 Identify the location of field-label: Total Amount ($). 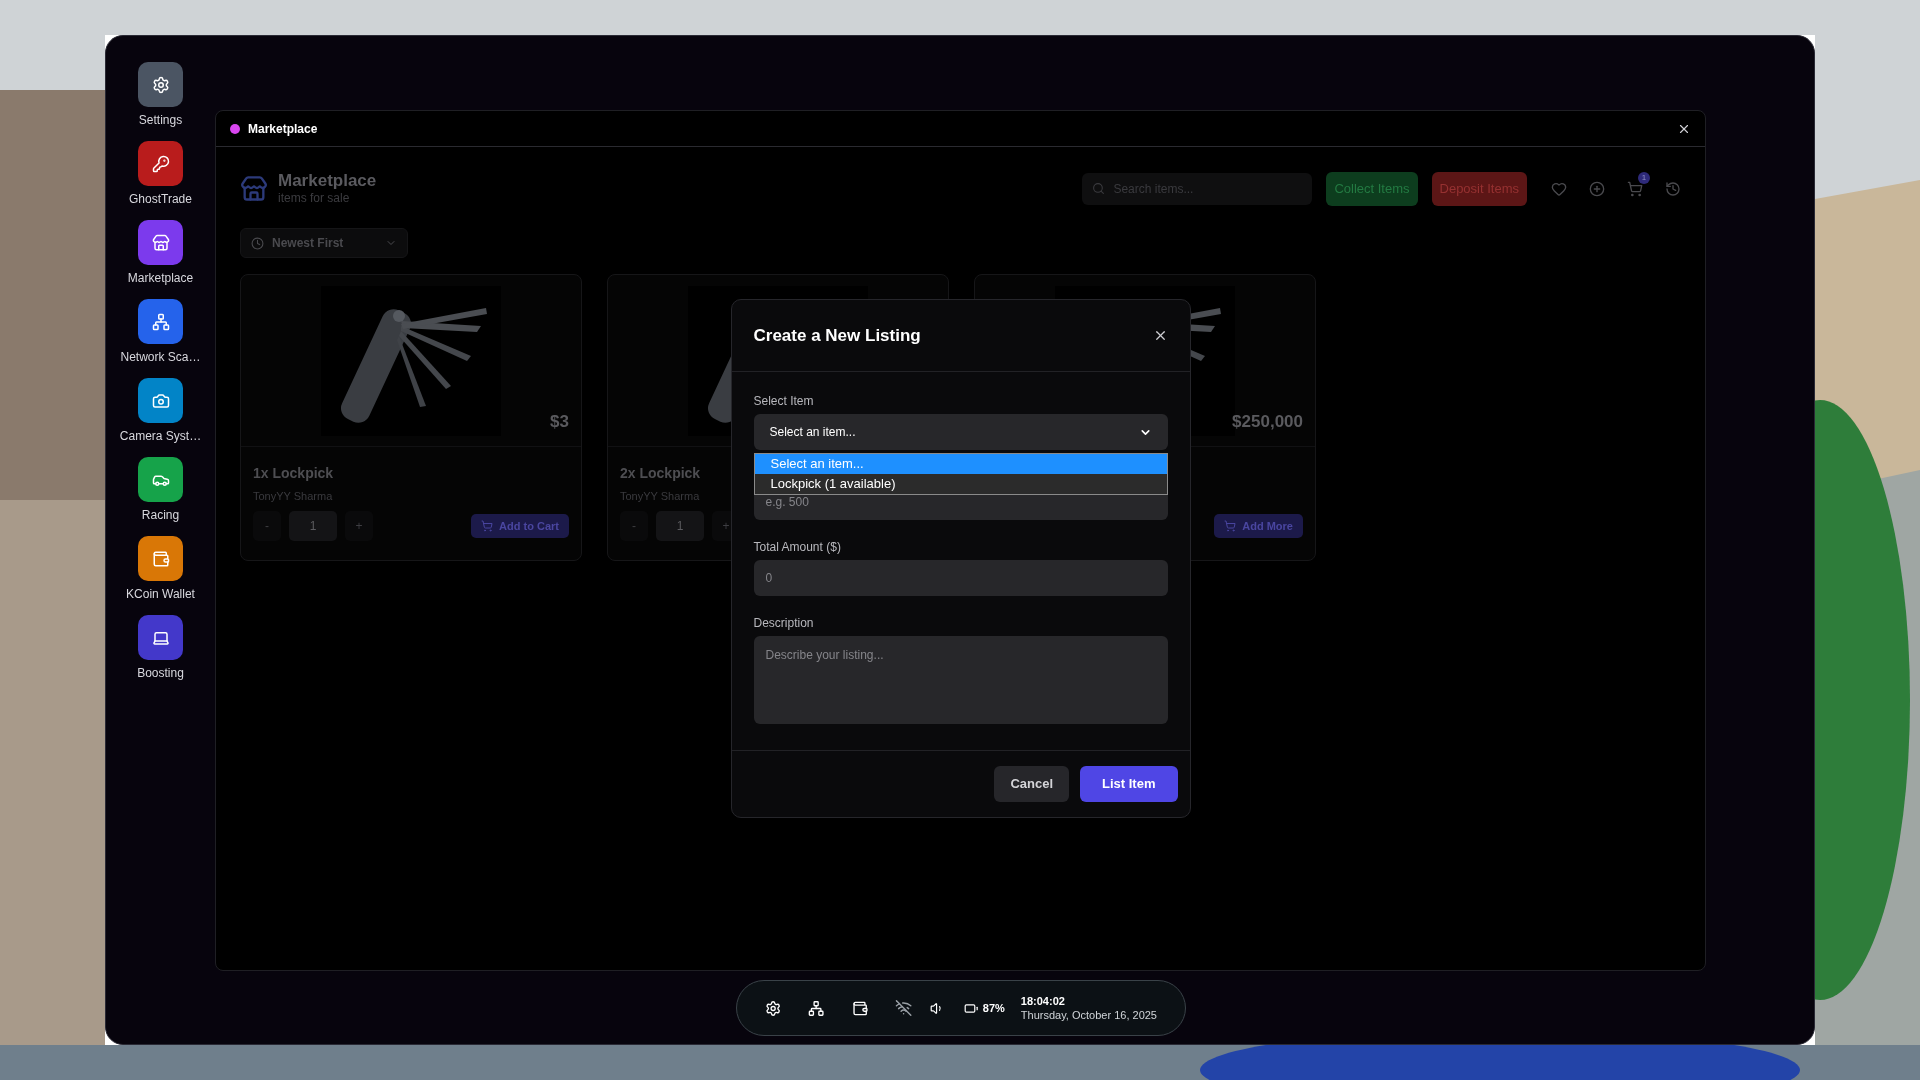
(797, 547).